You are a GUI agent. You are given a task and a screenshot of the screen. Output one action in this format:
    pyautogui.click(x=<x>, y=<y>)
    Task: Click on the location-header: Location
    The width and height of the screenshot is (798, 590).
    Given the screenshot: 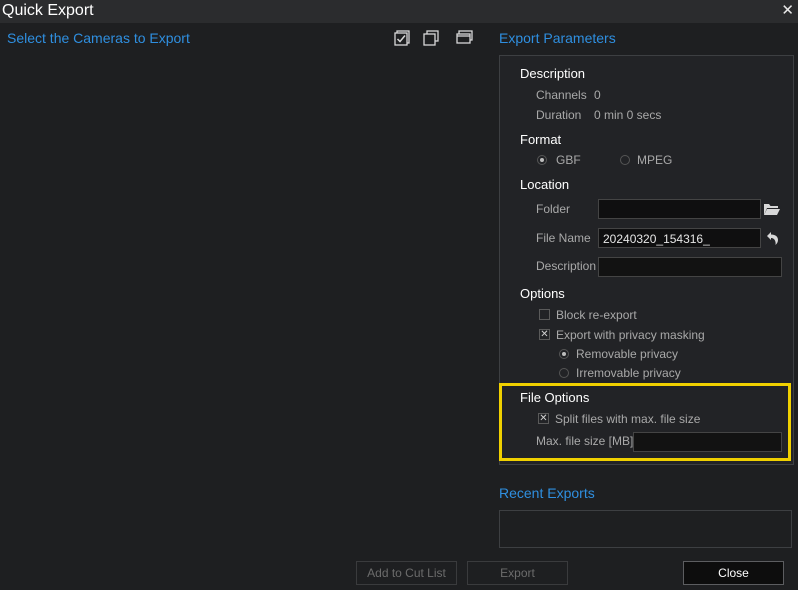 What is the action you would take?
    pyautogui.click(x=545, y=184)
    